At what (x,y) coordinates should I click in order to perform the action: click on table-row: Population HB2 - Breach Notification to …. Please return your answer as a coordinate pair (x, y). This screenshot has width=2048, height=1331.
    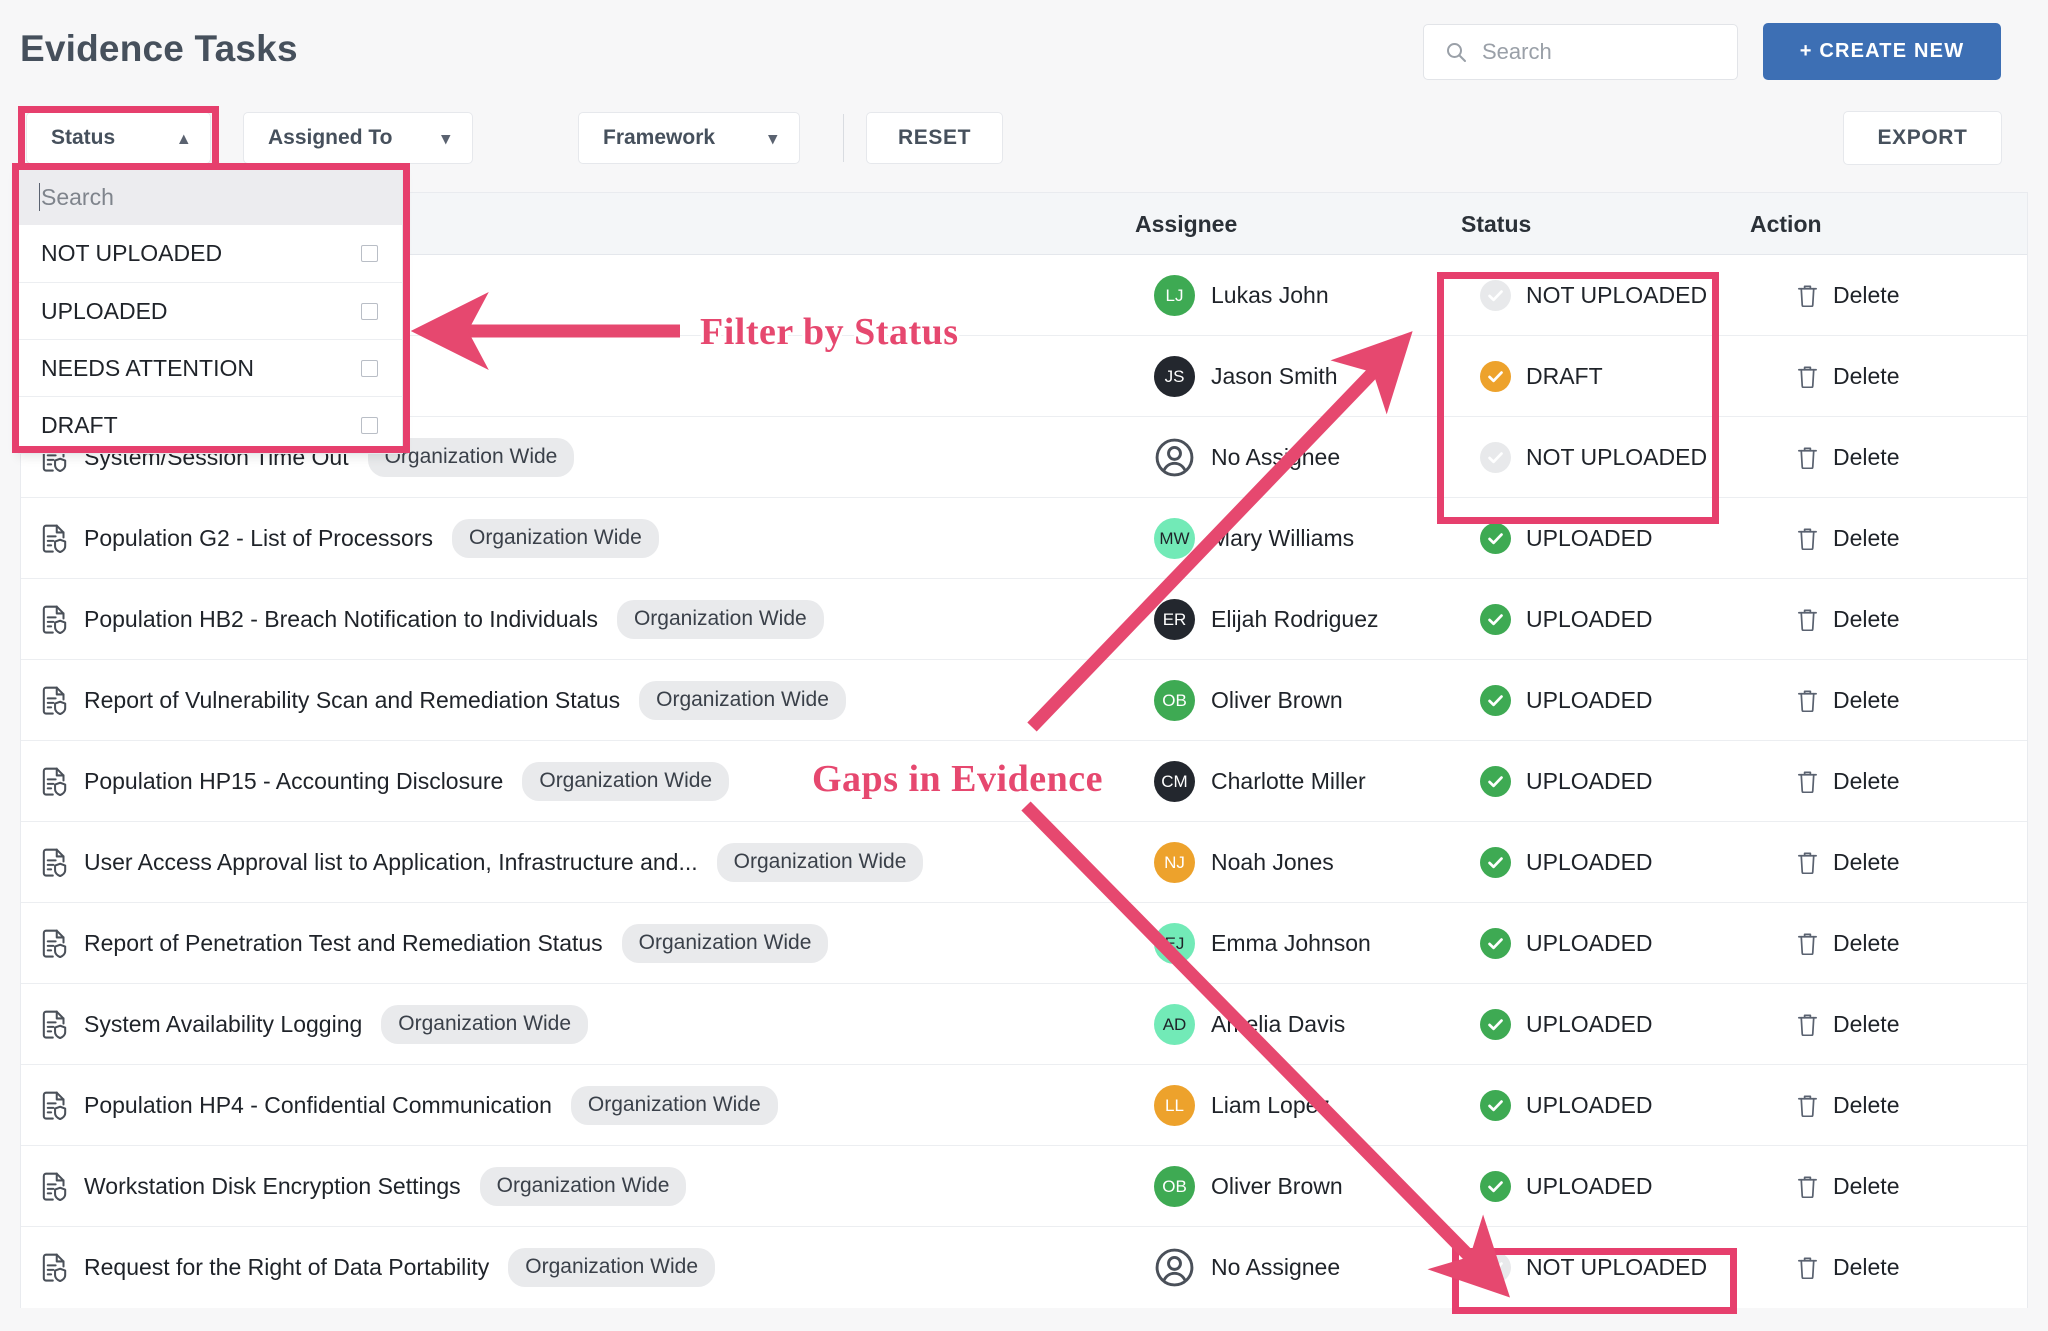
    Looking at the image, I should click on (1024, 619).